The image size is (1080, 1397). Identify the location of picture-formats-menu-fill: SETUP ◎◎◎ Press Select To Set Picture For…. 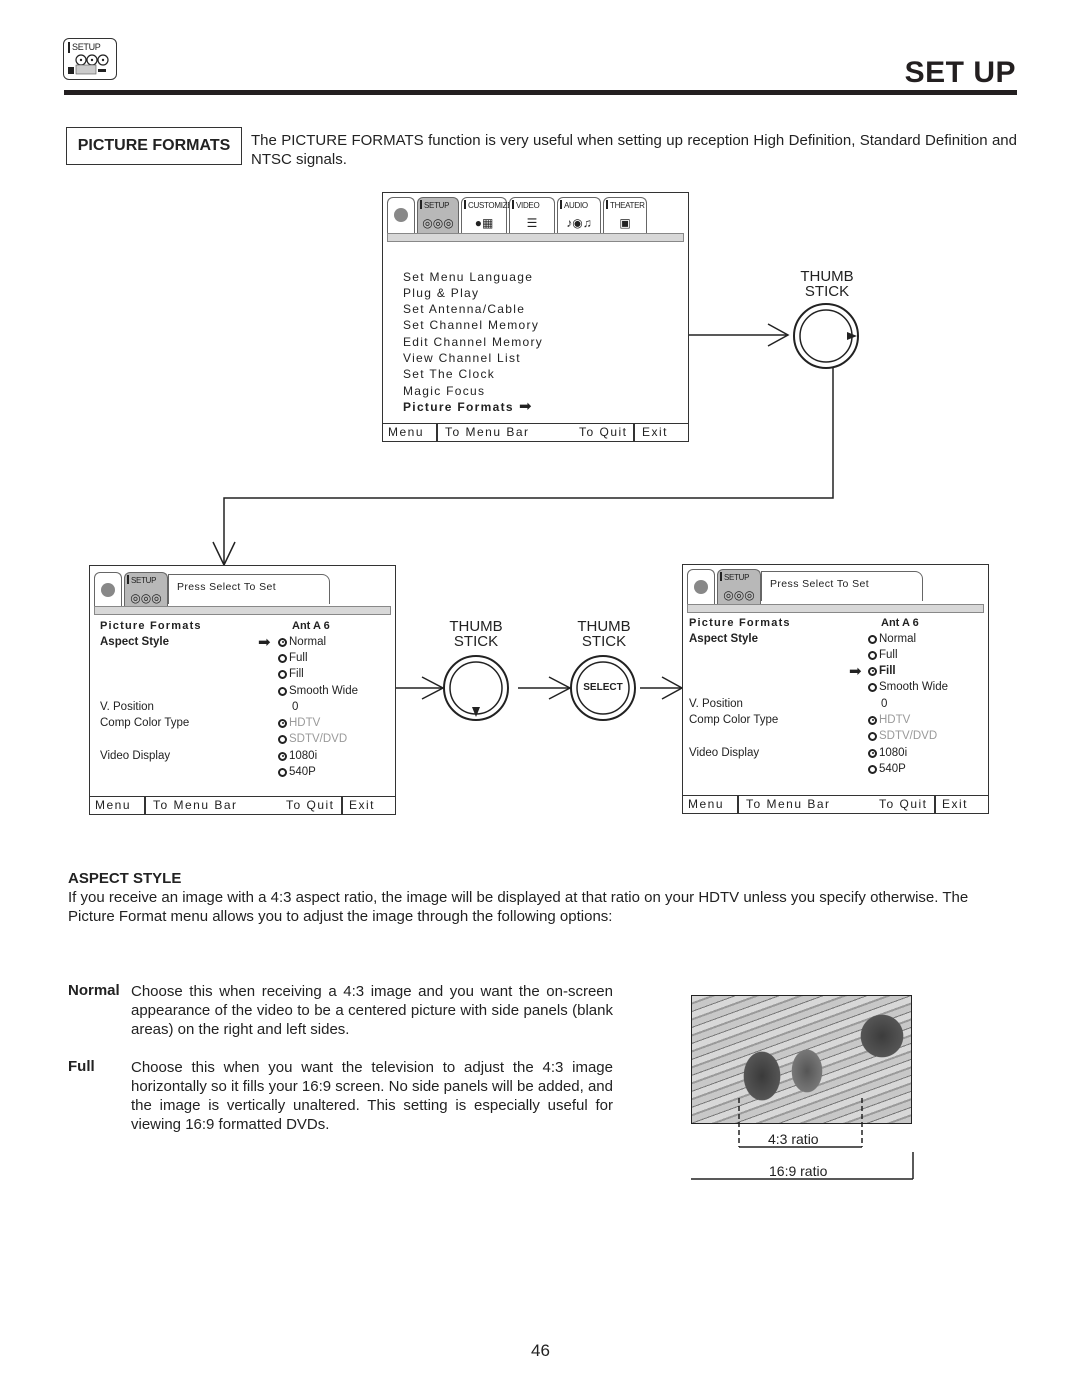
(835, 689).